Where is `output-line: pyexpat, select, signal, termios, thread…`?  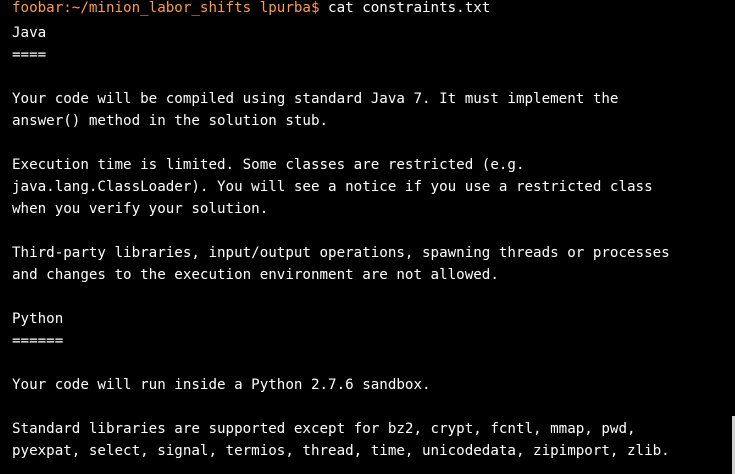 output-line: pyexpat, select, signal, termios, thread… is located at coordinates (341, 451).